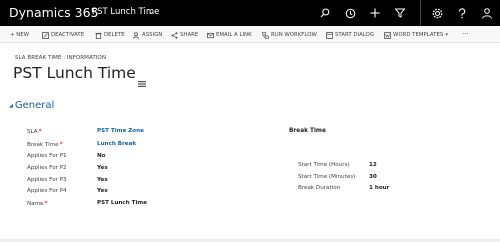 This screenshot has height=242, width=500. What do you see at coordinates (420, 13) in the screenshot?
I see `nav-divider` at bounding box center [420, 13].